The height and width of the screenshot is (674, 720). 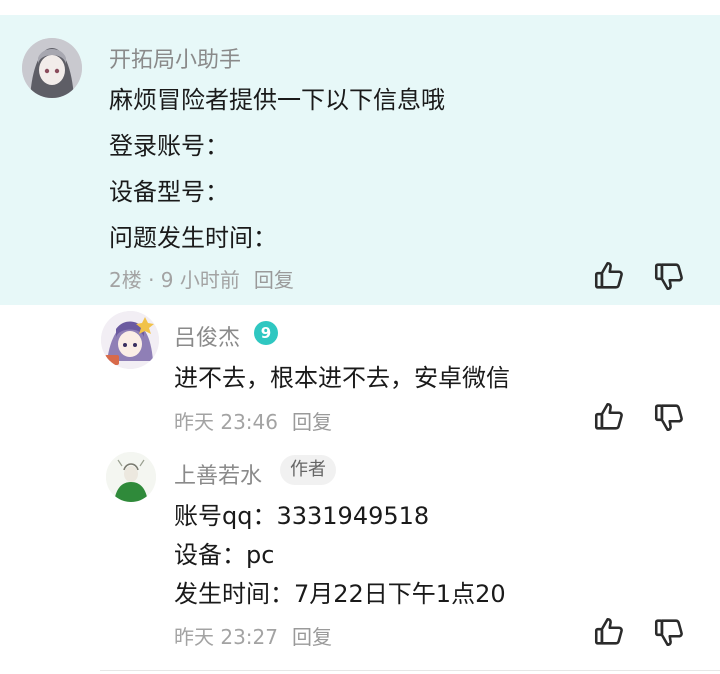 What do you see at coordinates (169, 192) in the screenshot?
I see `comment-line: 设备型号：` at bounding box center [169, 192].